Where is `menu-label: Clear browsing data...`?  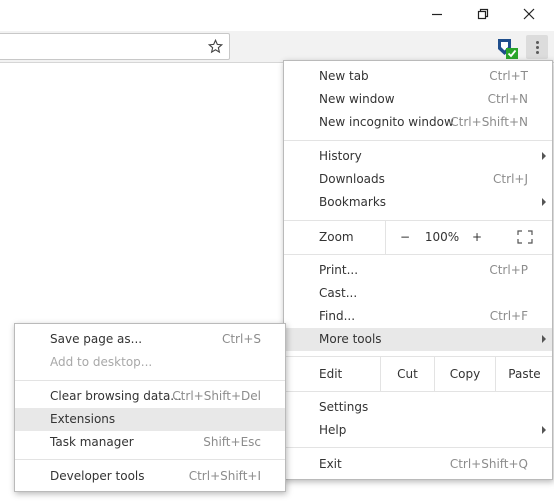
menu-label: Clear browsing data... is located at coordinates (116, 396).